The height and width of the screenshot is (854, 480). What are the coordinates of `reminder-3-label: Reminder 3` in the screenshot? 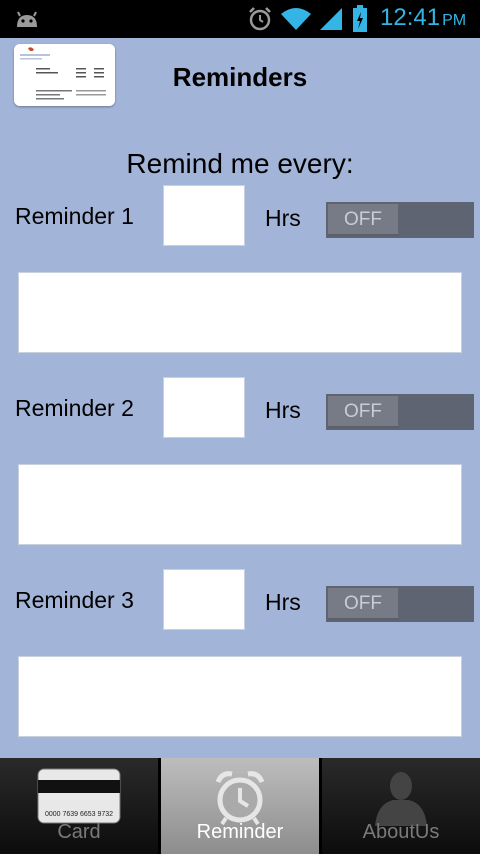 It's located at (74, 600).